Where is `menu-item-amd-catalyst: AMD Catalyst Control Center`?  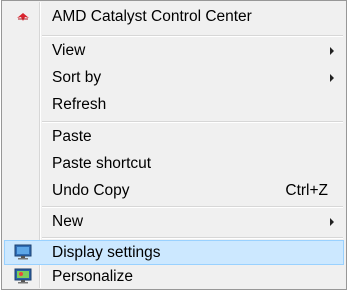
menu-item-amd-catalyst: AMD Catalyst Control Center is located at coordinates (174, 17).